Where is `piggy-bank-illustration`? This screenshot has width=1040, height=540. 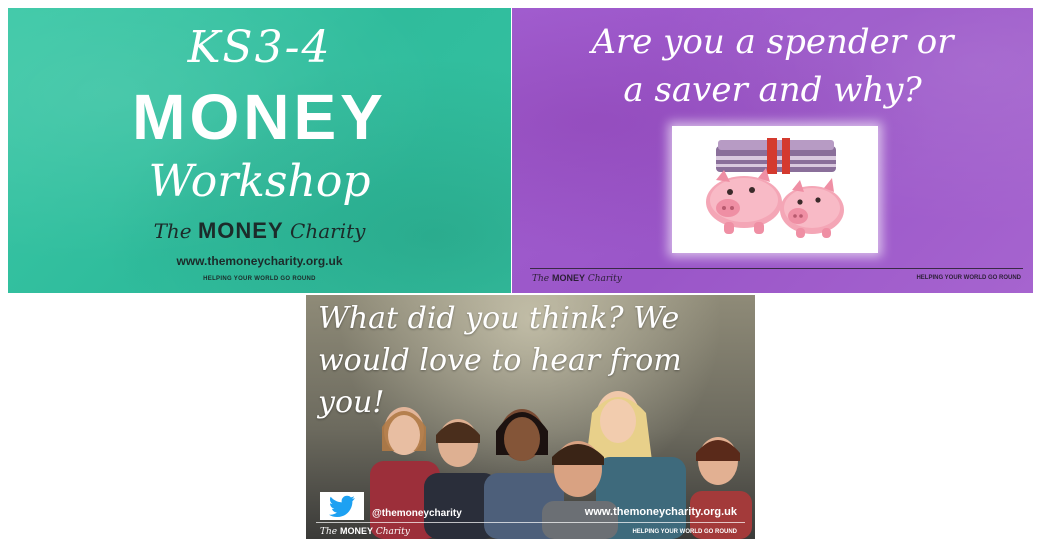 piggy-bank-illustration is located at coordinates (775, 188).